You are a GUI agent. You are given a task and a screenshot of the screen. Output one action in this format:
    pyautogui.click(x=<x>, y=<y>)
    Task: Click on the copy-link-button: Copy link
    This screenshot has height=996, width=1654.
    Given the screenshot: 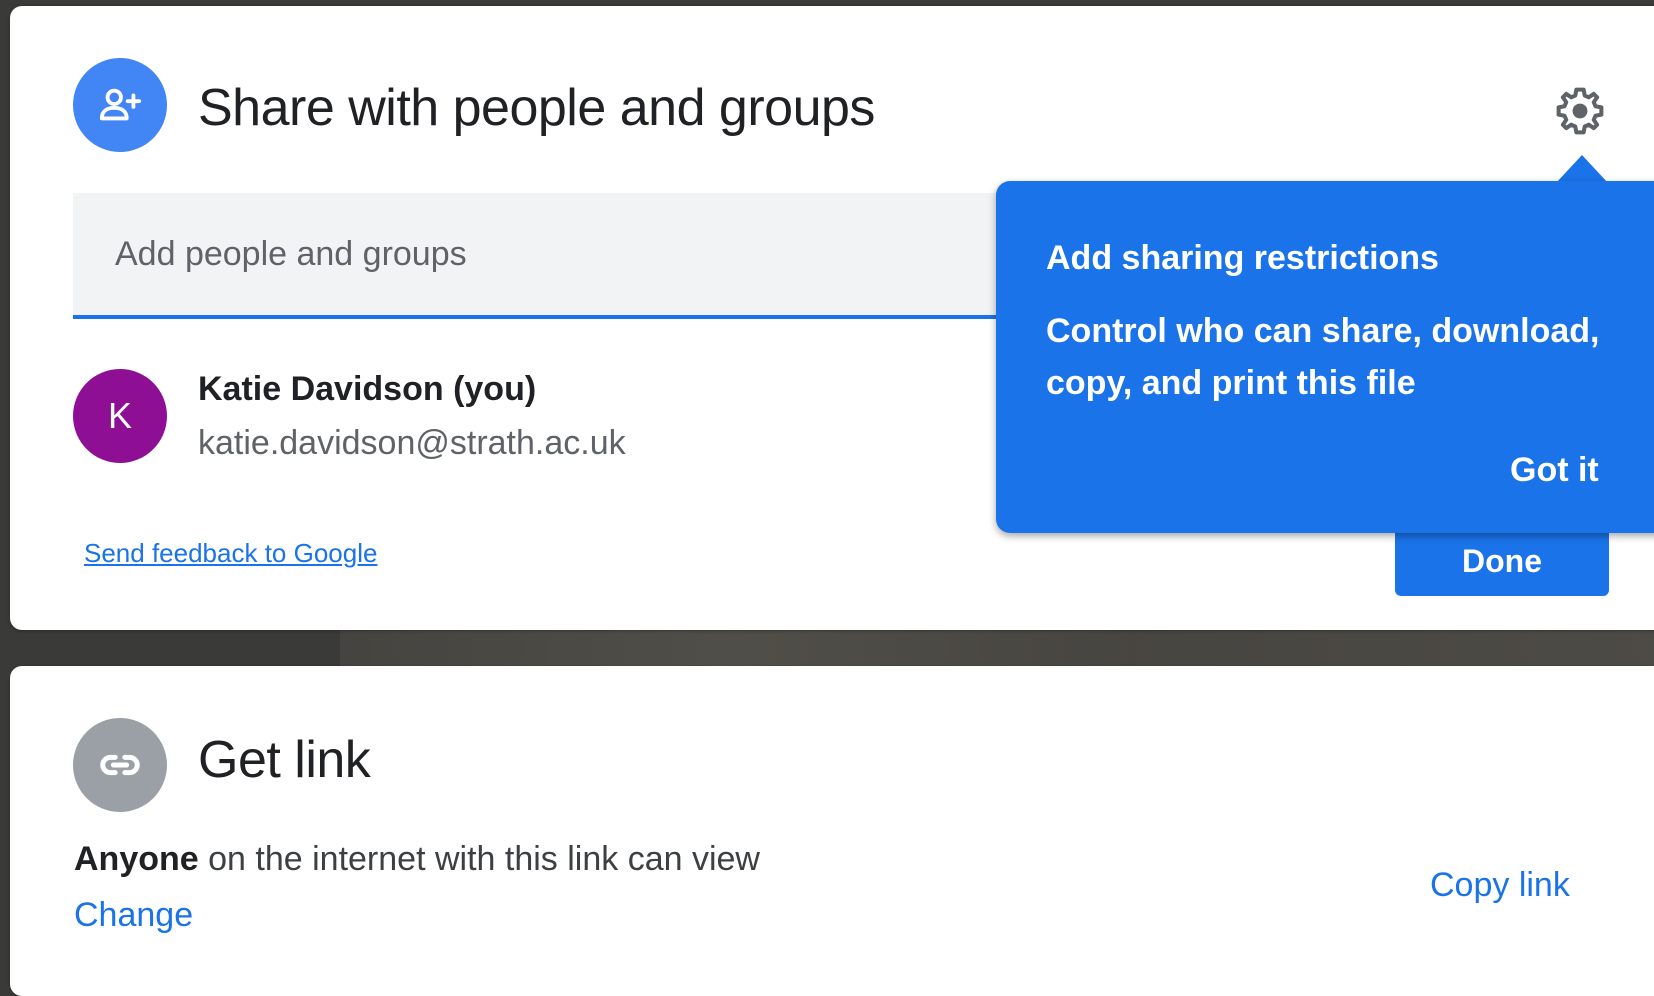 What is the action you would take?
    pyautogui.click(x=1500, y=885)
    